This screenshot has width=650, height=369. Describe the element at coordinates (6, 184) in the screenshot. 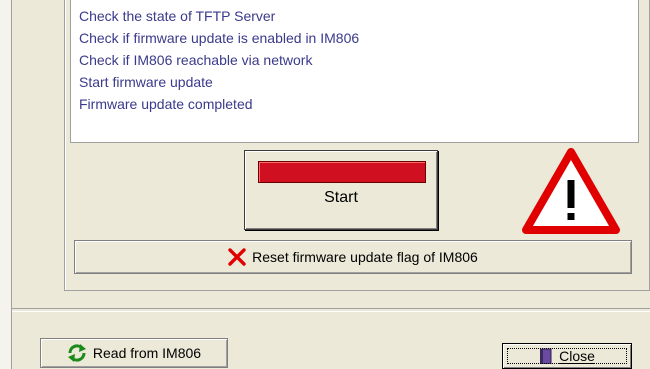

I see `window-left-edge` at that location.